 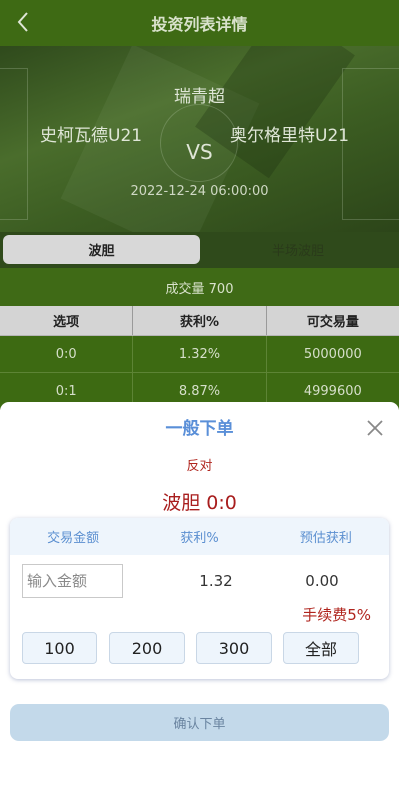 I want to click on close-icon, so click(x=375, y=428).